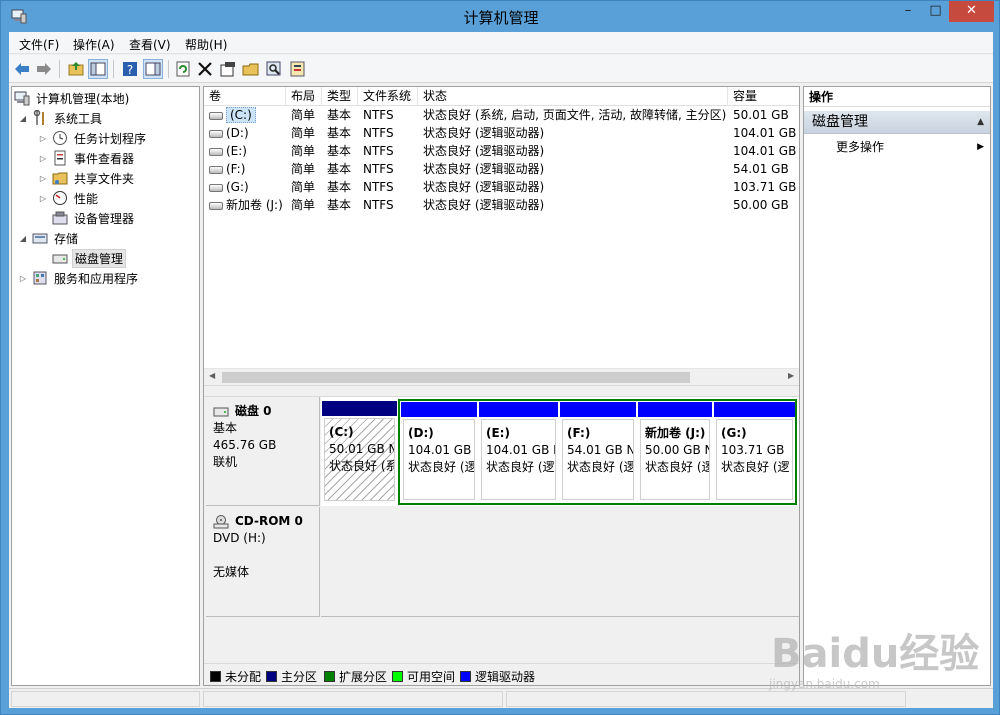 This screenshot has height=715, width=1000. Describe the element at coordinates (39, 44) in the screenshot. I see `menu-file: 文件(F)` at that location.